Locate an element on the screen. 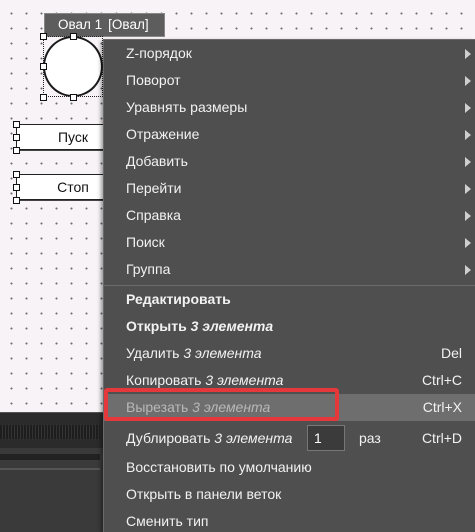 Image resolution: width=475 pixels, height=532 pixels. menu-item-z-order: Z-порядок is located at coordinates (289, 53).